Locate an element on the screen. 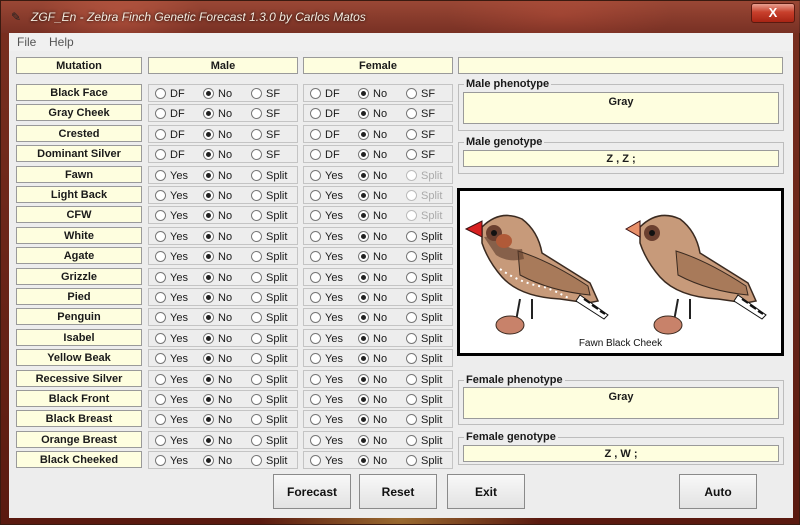 This screenshot has width=800, height=525. female-recessive-silver-option-yes: Yes is located at coordinates (326, 379).